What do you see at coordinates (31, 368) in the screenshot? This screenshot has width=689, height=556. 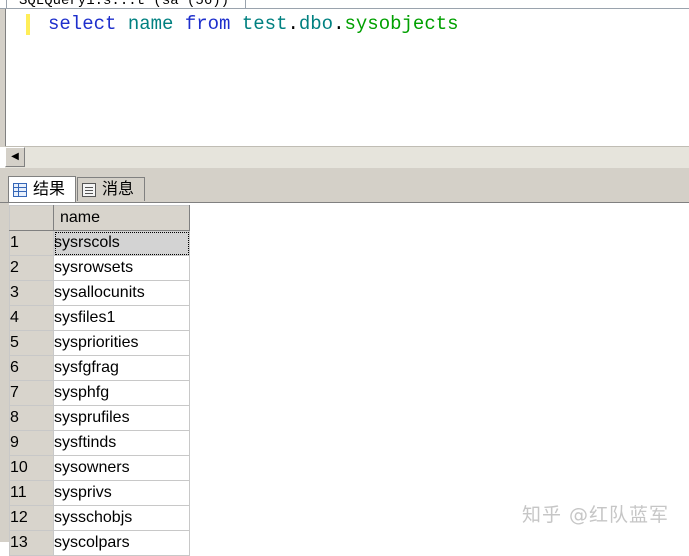 I see `row-number: 6` at bounding box center [31, 368].